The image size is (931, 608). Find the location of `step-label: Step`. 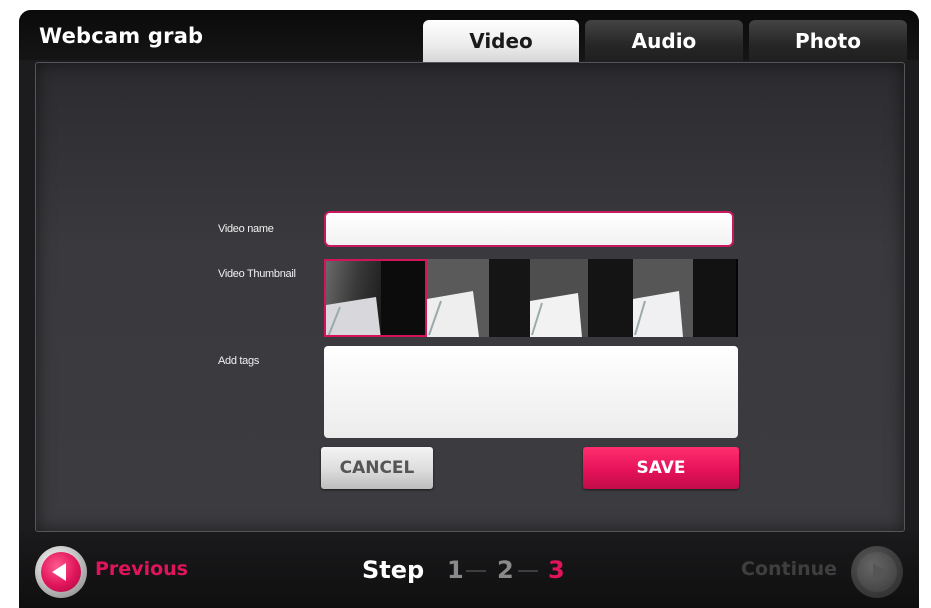

step-label: Step is located at coordinates (393, 570).